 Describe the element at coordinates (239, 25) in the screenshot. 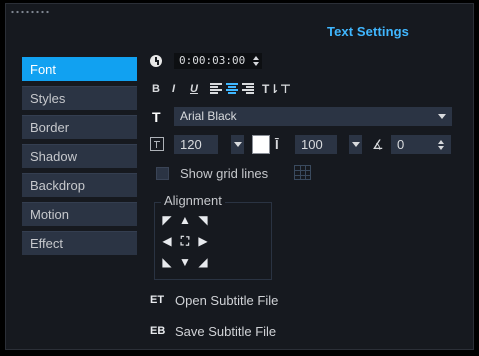

I see `panel-header: Text Settings` at that location.